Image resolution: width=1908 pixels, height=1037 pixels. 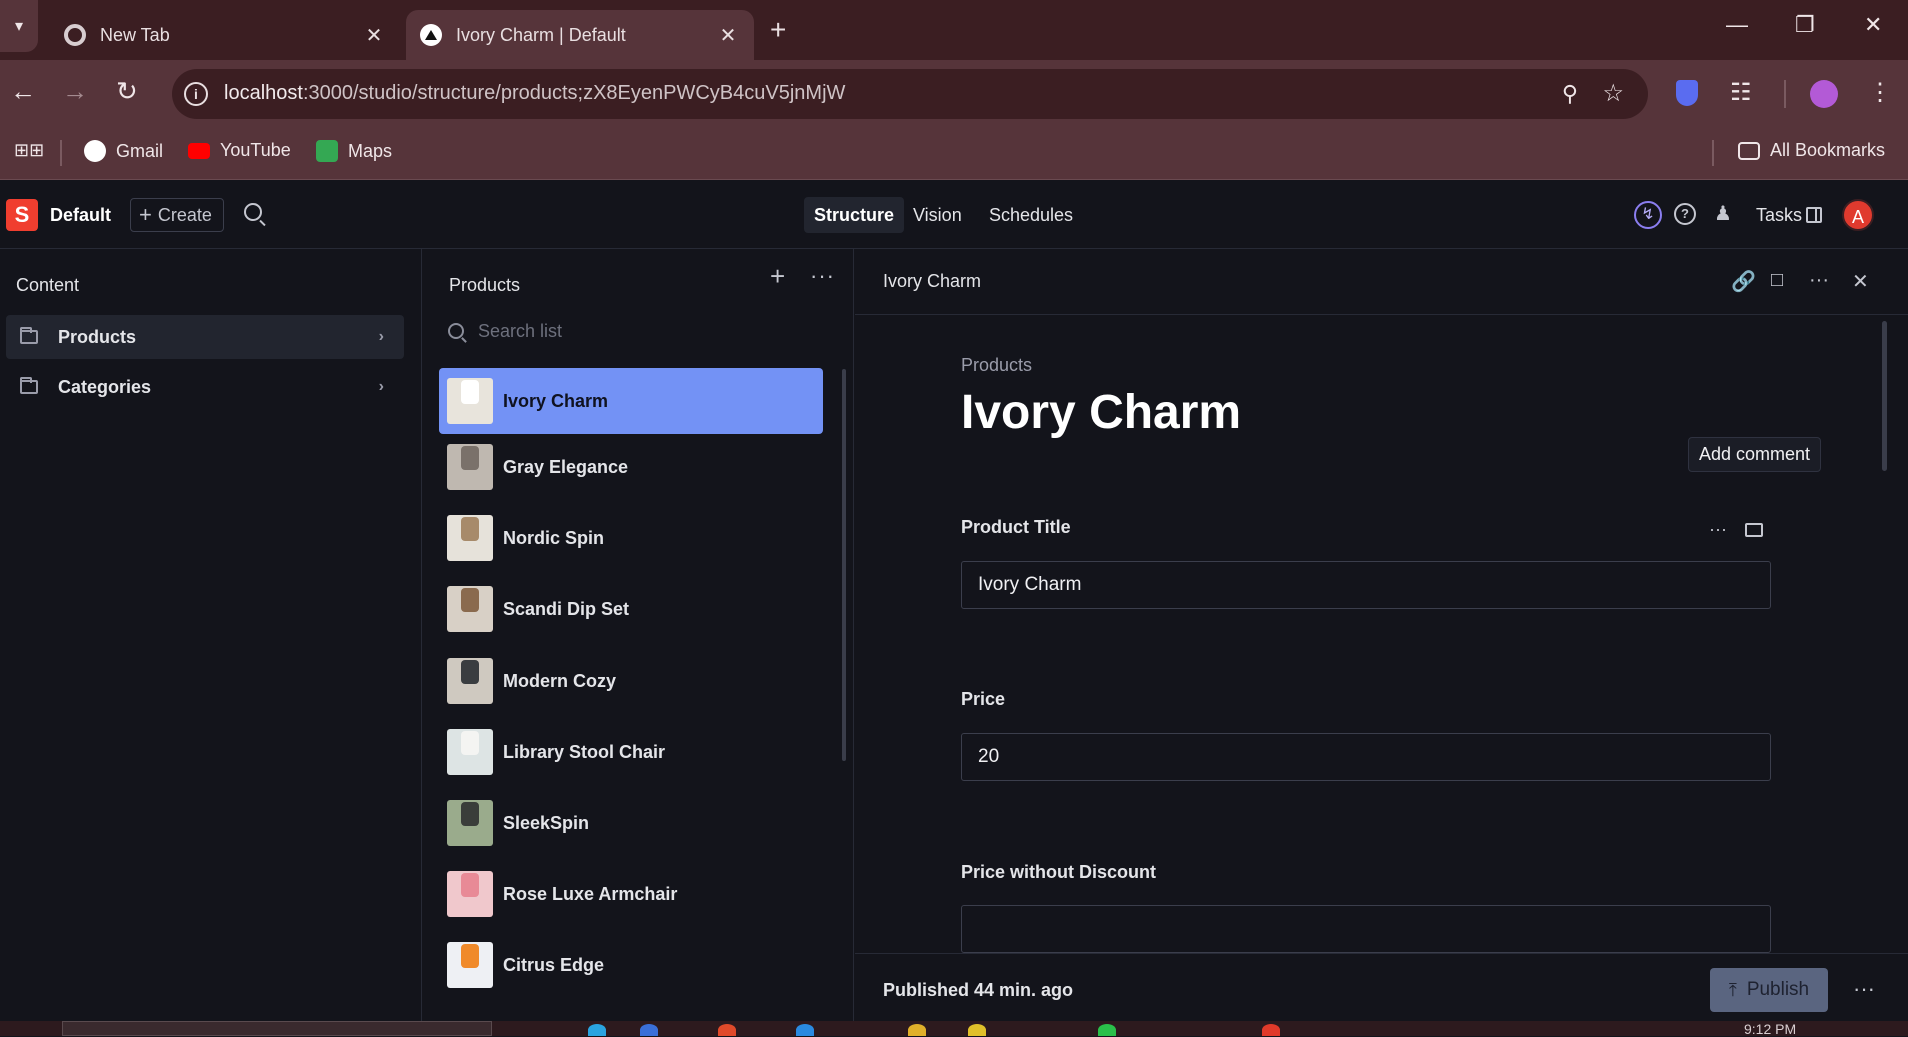 What do you see at coordinates (253, 212) in the screenshot?
I see `search-icon` at bounding box center [253, 212].